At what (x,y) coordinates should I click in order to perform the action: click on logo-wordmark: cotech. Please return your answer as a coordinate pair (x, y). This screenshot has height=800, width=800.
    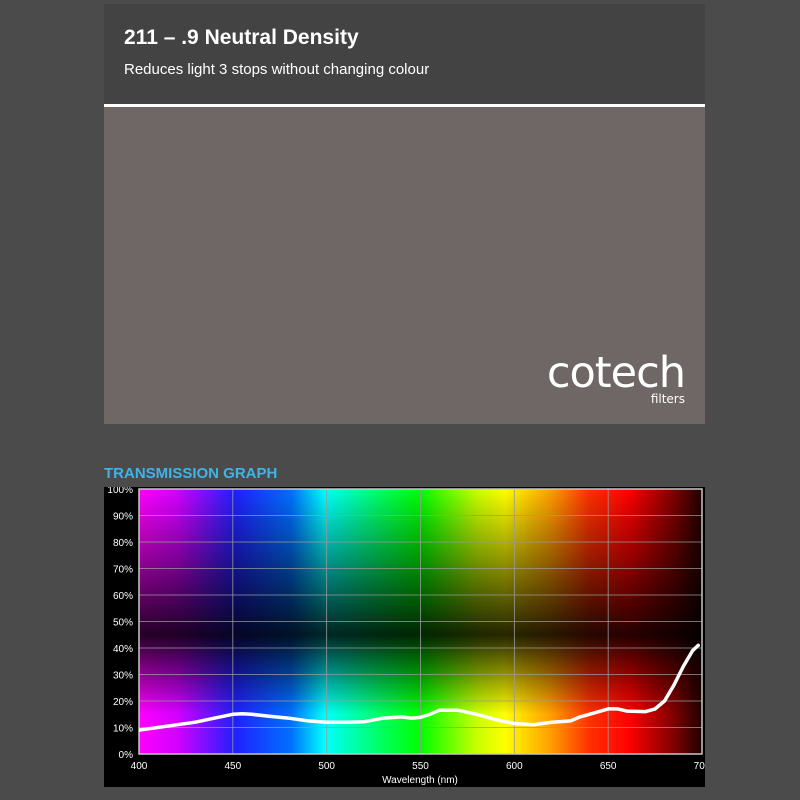
    Looking at the image, I should click on (616, 373).